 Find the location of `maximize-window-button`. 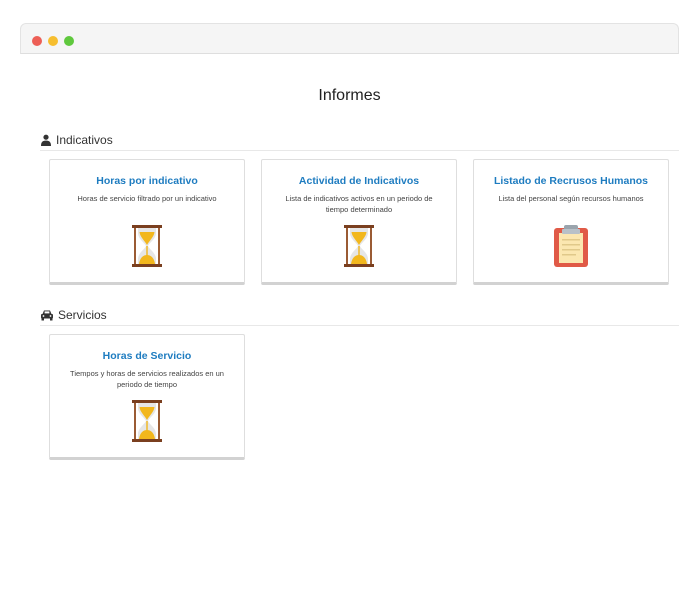

maximize-window-button is located at coordinates (69, 41).